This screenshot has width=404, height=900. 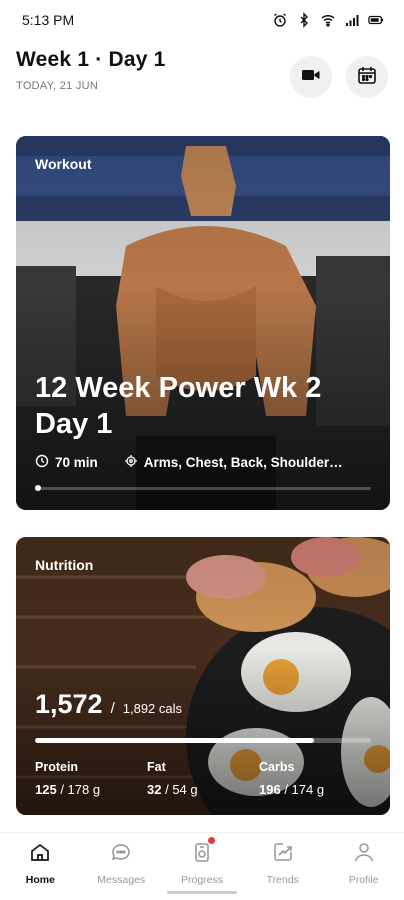 What do you see at coordinates (282, 880) in the screenshot?
I see `nav-label: Trends` at bounding box center [282, 880].